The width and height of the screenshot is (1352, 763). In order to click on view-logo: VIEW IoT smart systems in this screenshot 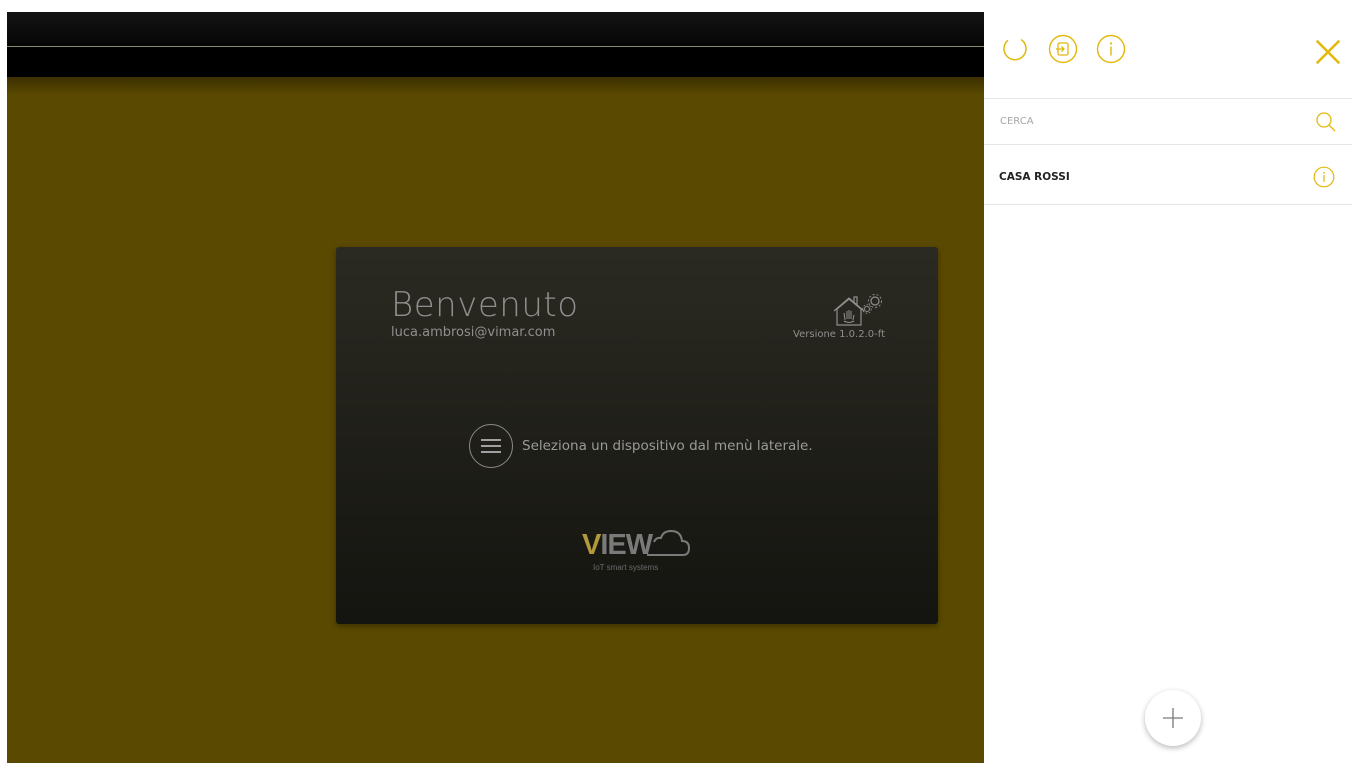, I will do `click(637, 550)`.